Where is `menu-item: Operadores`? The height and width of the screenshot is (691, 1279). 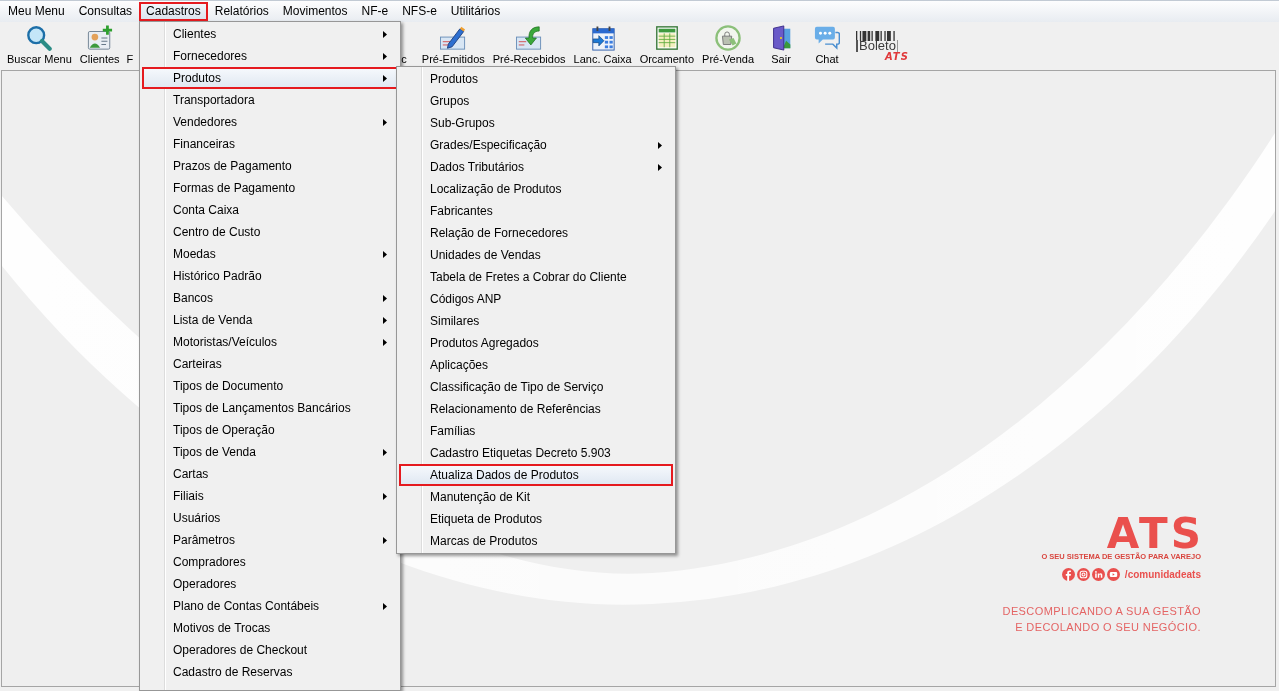 menu-item: Operadores is located at coordinates (270, 584).